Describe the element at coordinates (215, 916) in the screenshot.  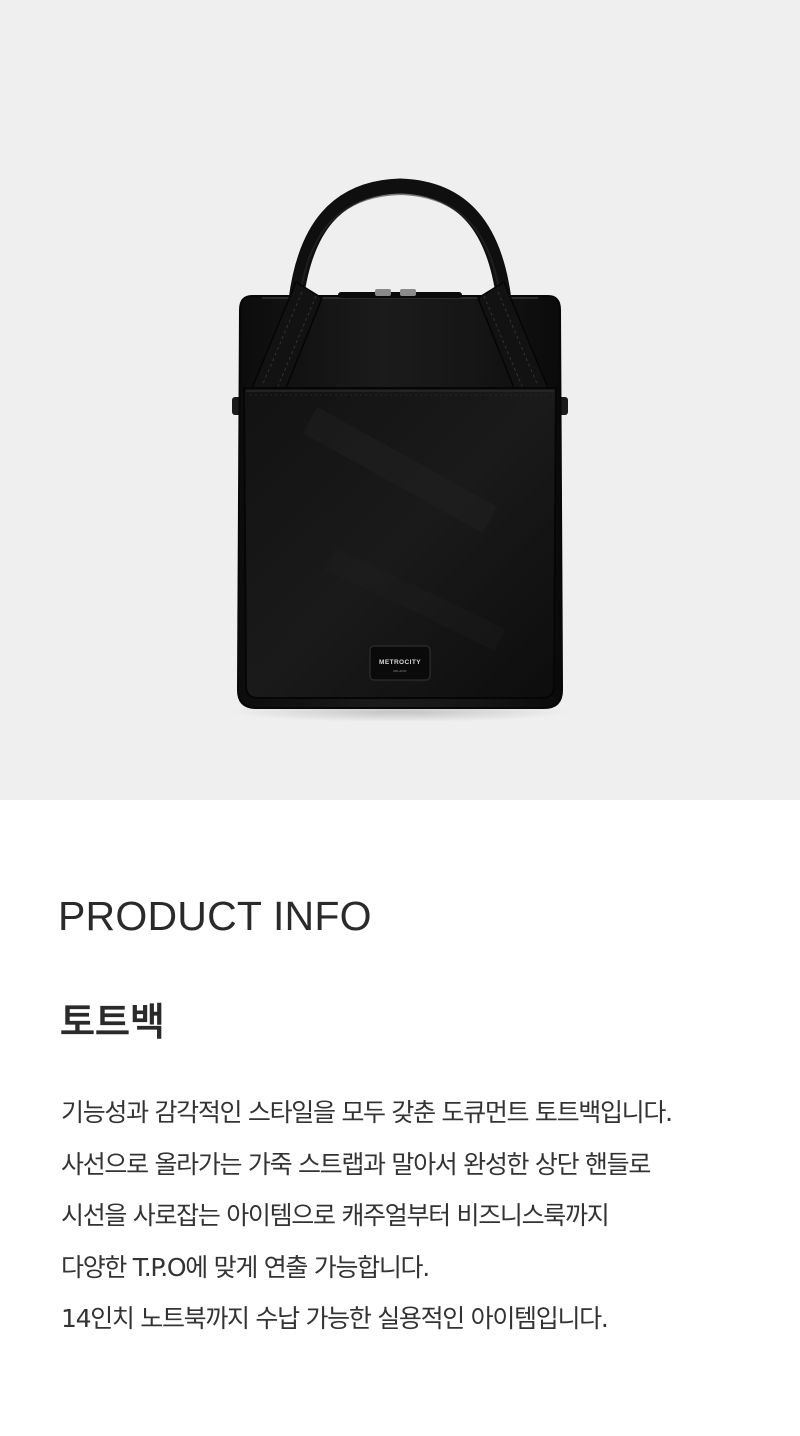
I see `section-heading: PRODUCT INFO` at that location.